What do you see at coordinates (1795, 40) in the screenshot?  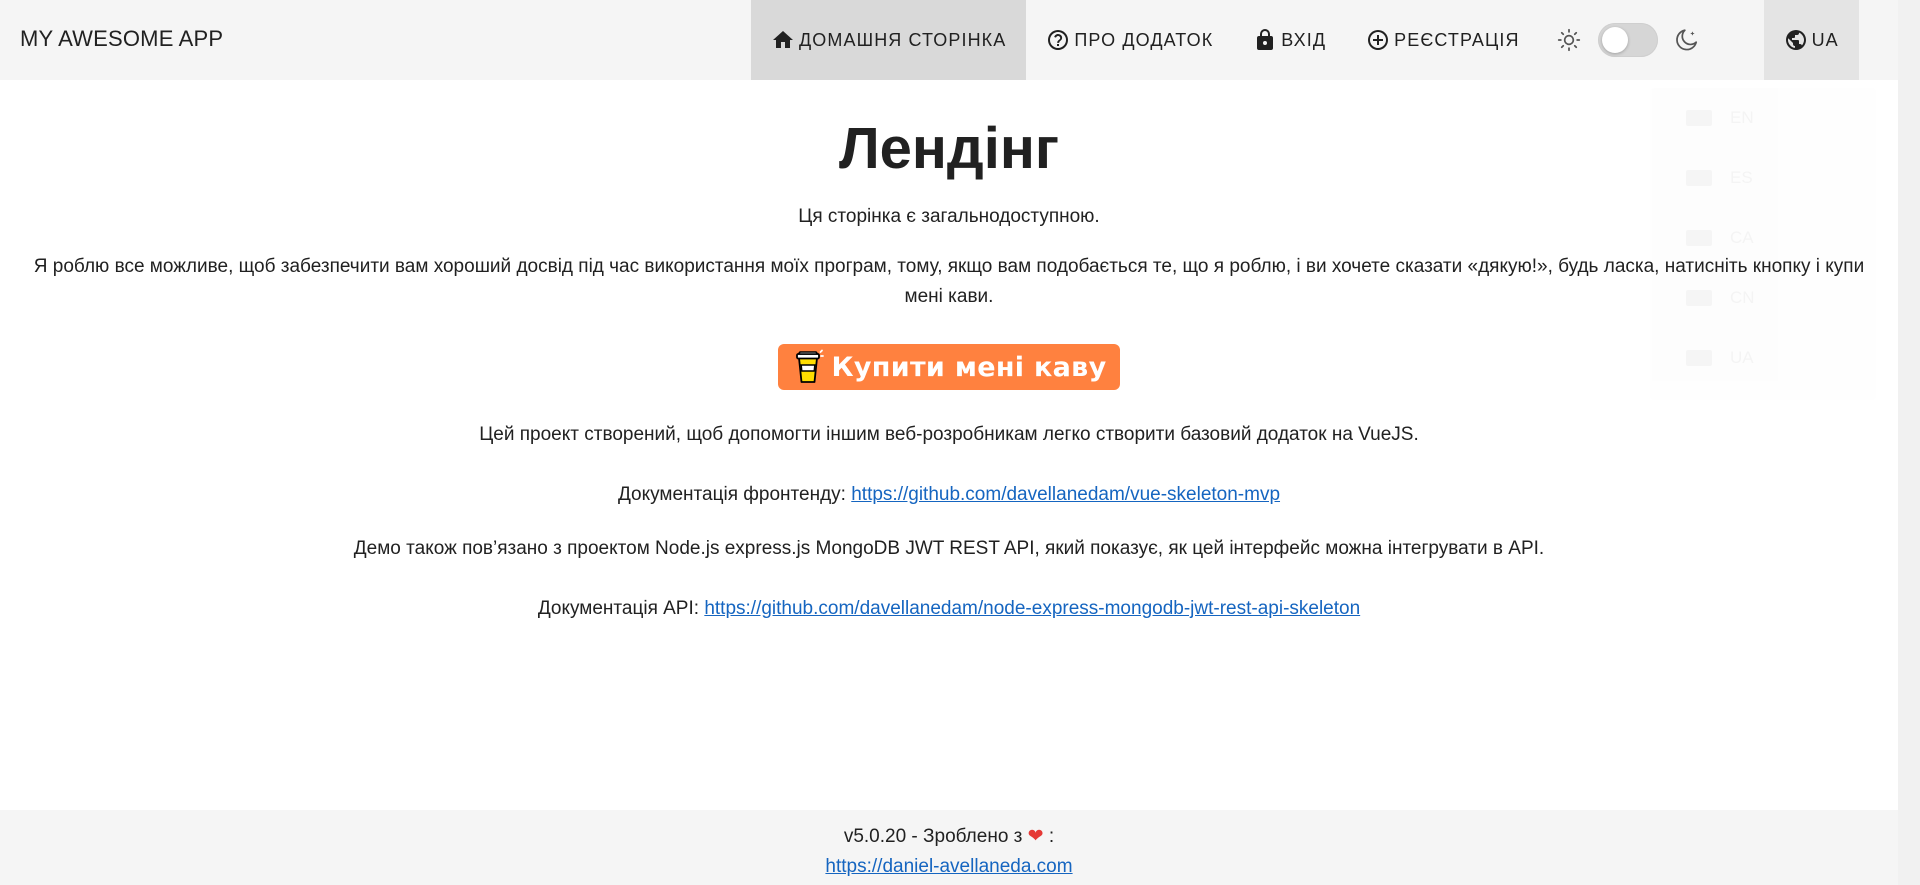 I see `globe-icon` at bounding box center [1795, 40].